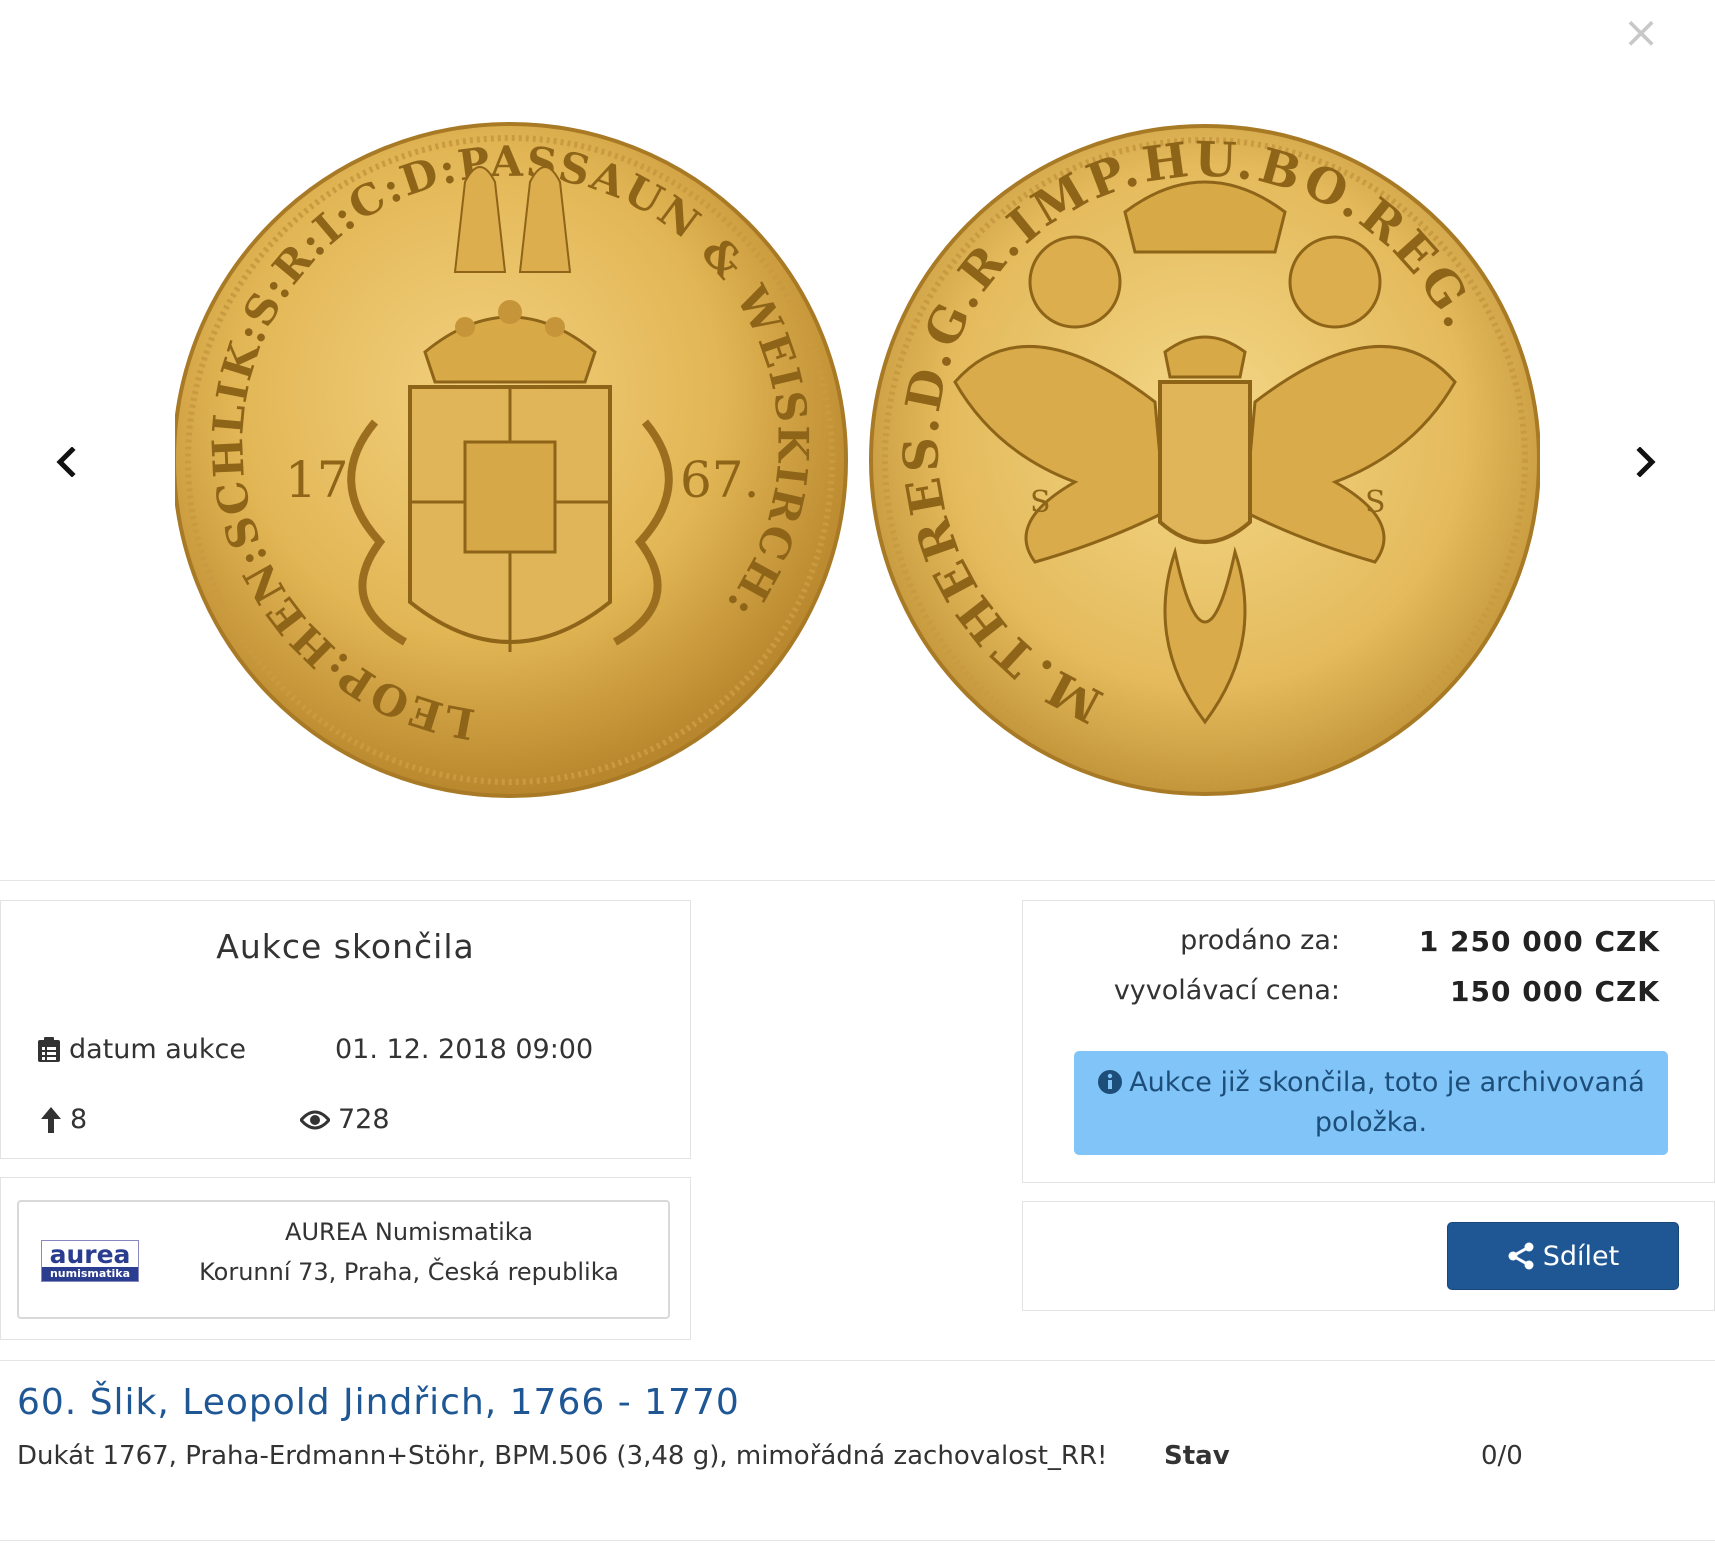  What do you see at coordinates (345, 946) in the screenshot?
I see `auction-status-title: Aukce skončila` at bounding box center [345, 946].